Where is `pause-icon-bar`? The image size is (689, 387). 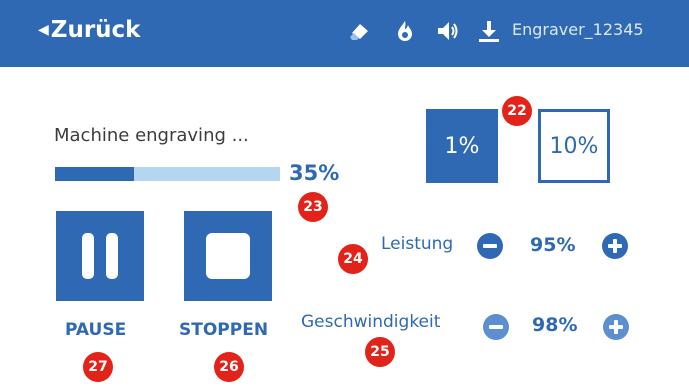 pause-icon-bar is located at coordinates (112, 256).